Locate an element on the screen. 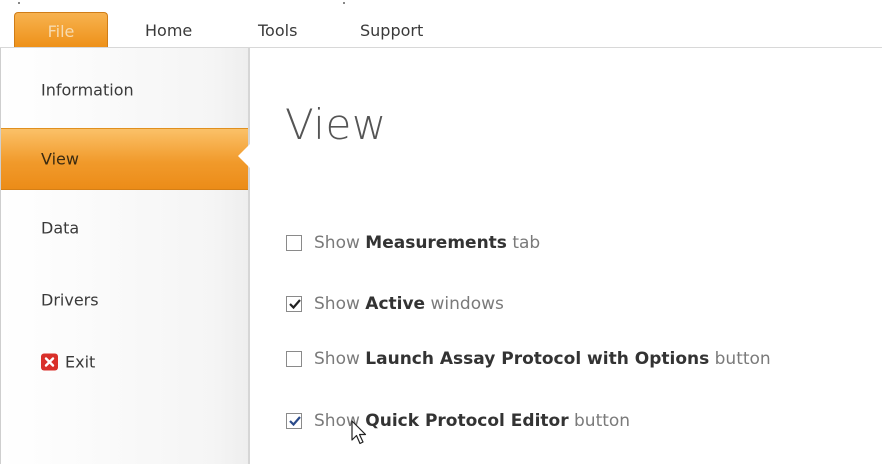 The height and width of the screenshot is (464, 882). option-label: Show Active windows is located at coordinates (409, 304).